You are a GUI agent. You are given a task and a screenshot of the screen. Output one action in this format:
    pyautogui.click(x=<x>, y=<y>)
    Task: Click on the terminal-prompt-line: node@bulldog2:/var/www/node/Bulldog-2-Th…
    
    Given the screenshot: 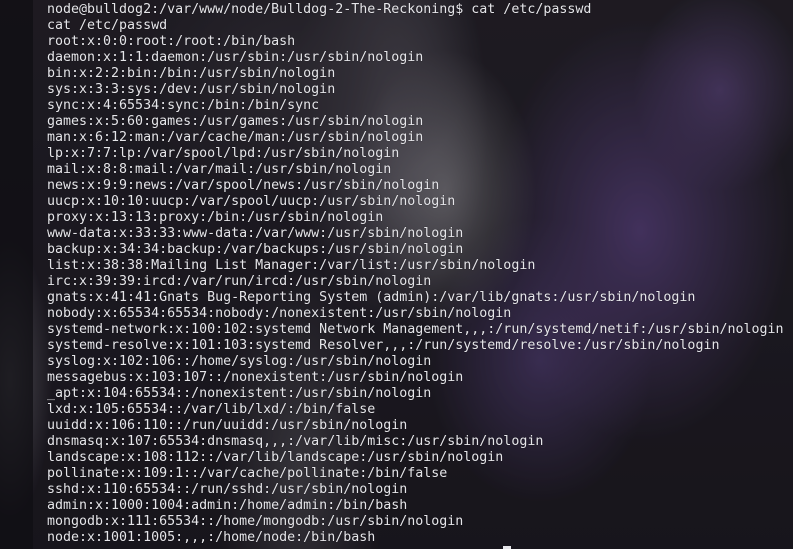 What is the action you would take?
    pyautogui.click(x=319, y=9)
    